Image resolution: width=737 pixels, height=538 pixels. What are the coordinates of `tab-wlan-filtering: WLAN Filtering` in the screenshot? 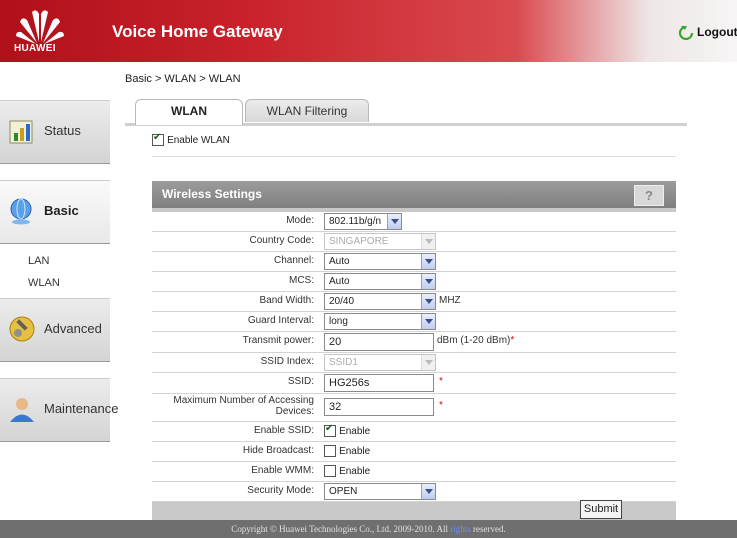 It's located at (307, 110).